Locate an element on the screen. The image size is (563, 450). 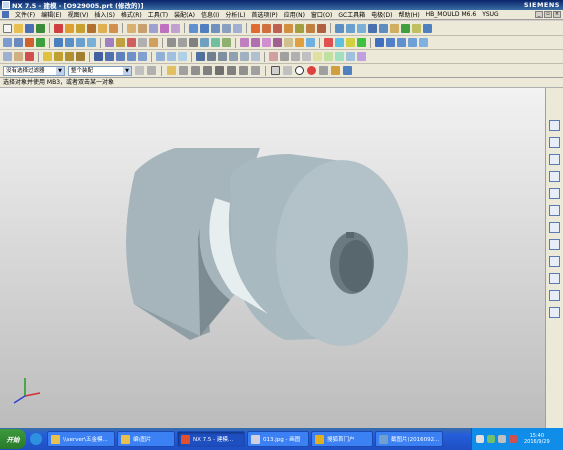
through-curves-icon is located at coordinates (255, 42).